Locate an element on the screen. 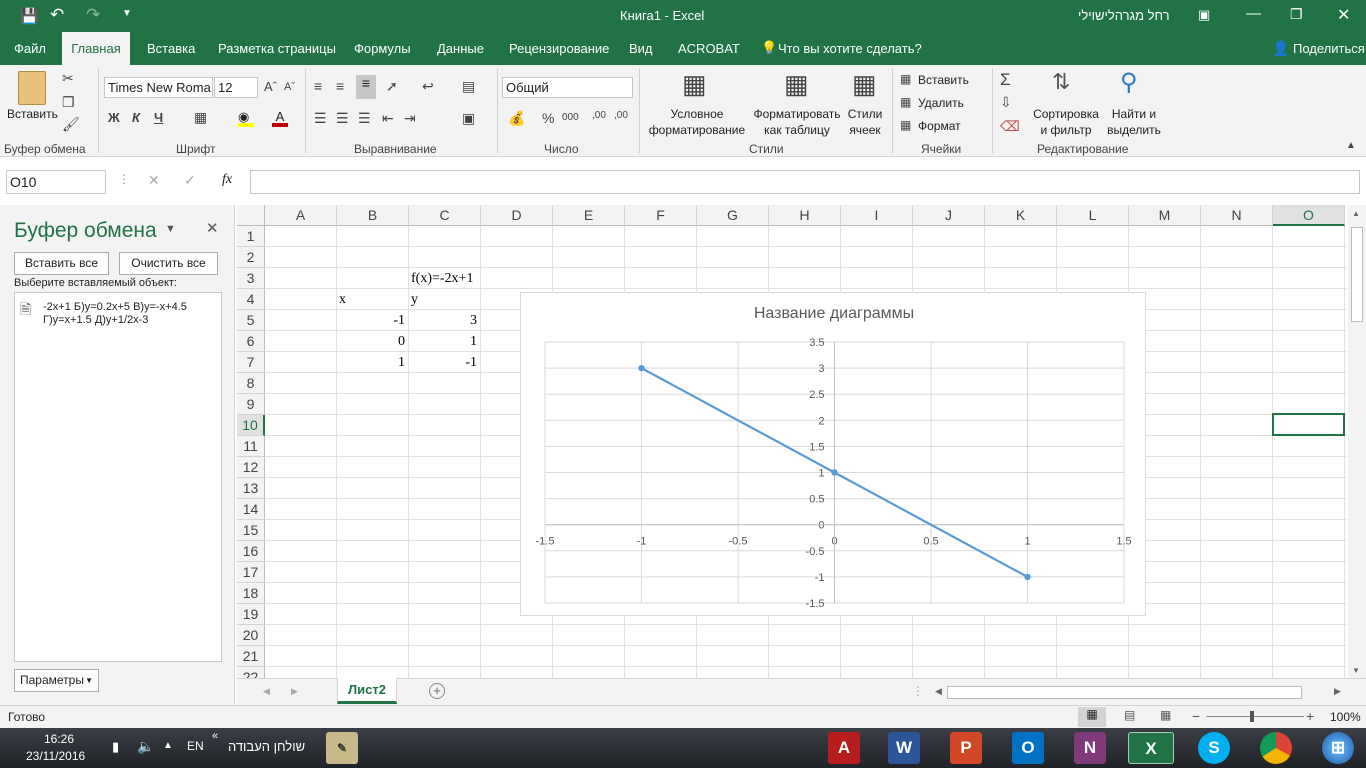 Image resolution: width=1366 pixels, height=768 pixels. align-right-icon: ☰ is located at coordinates (364, 118).